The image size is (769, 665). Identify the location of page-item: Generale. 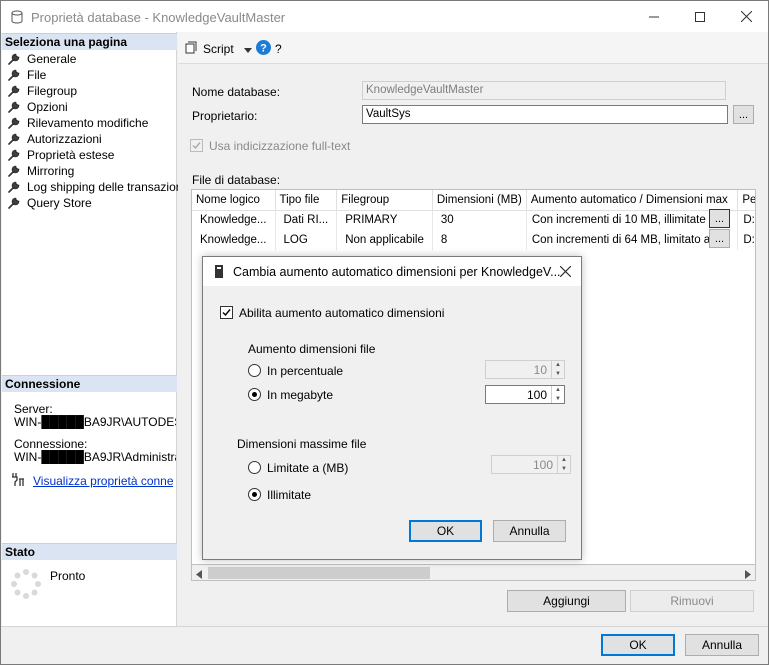
(89, 59).